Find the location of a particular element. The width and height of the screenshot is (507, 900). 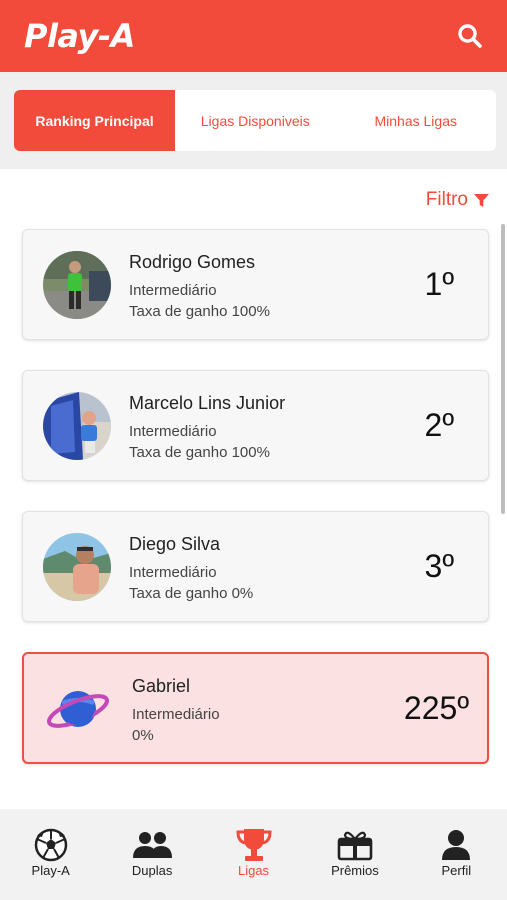

filter-icon is located at coordinates (481, 200).